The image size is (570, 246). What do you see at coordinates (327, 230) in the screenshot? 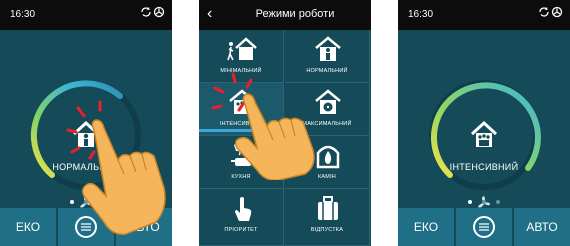
I see `mode-label: ВІДПУСТКА` at bounding box center [327, 230].